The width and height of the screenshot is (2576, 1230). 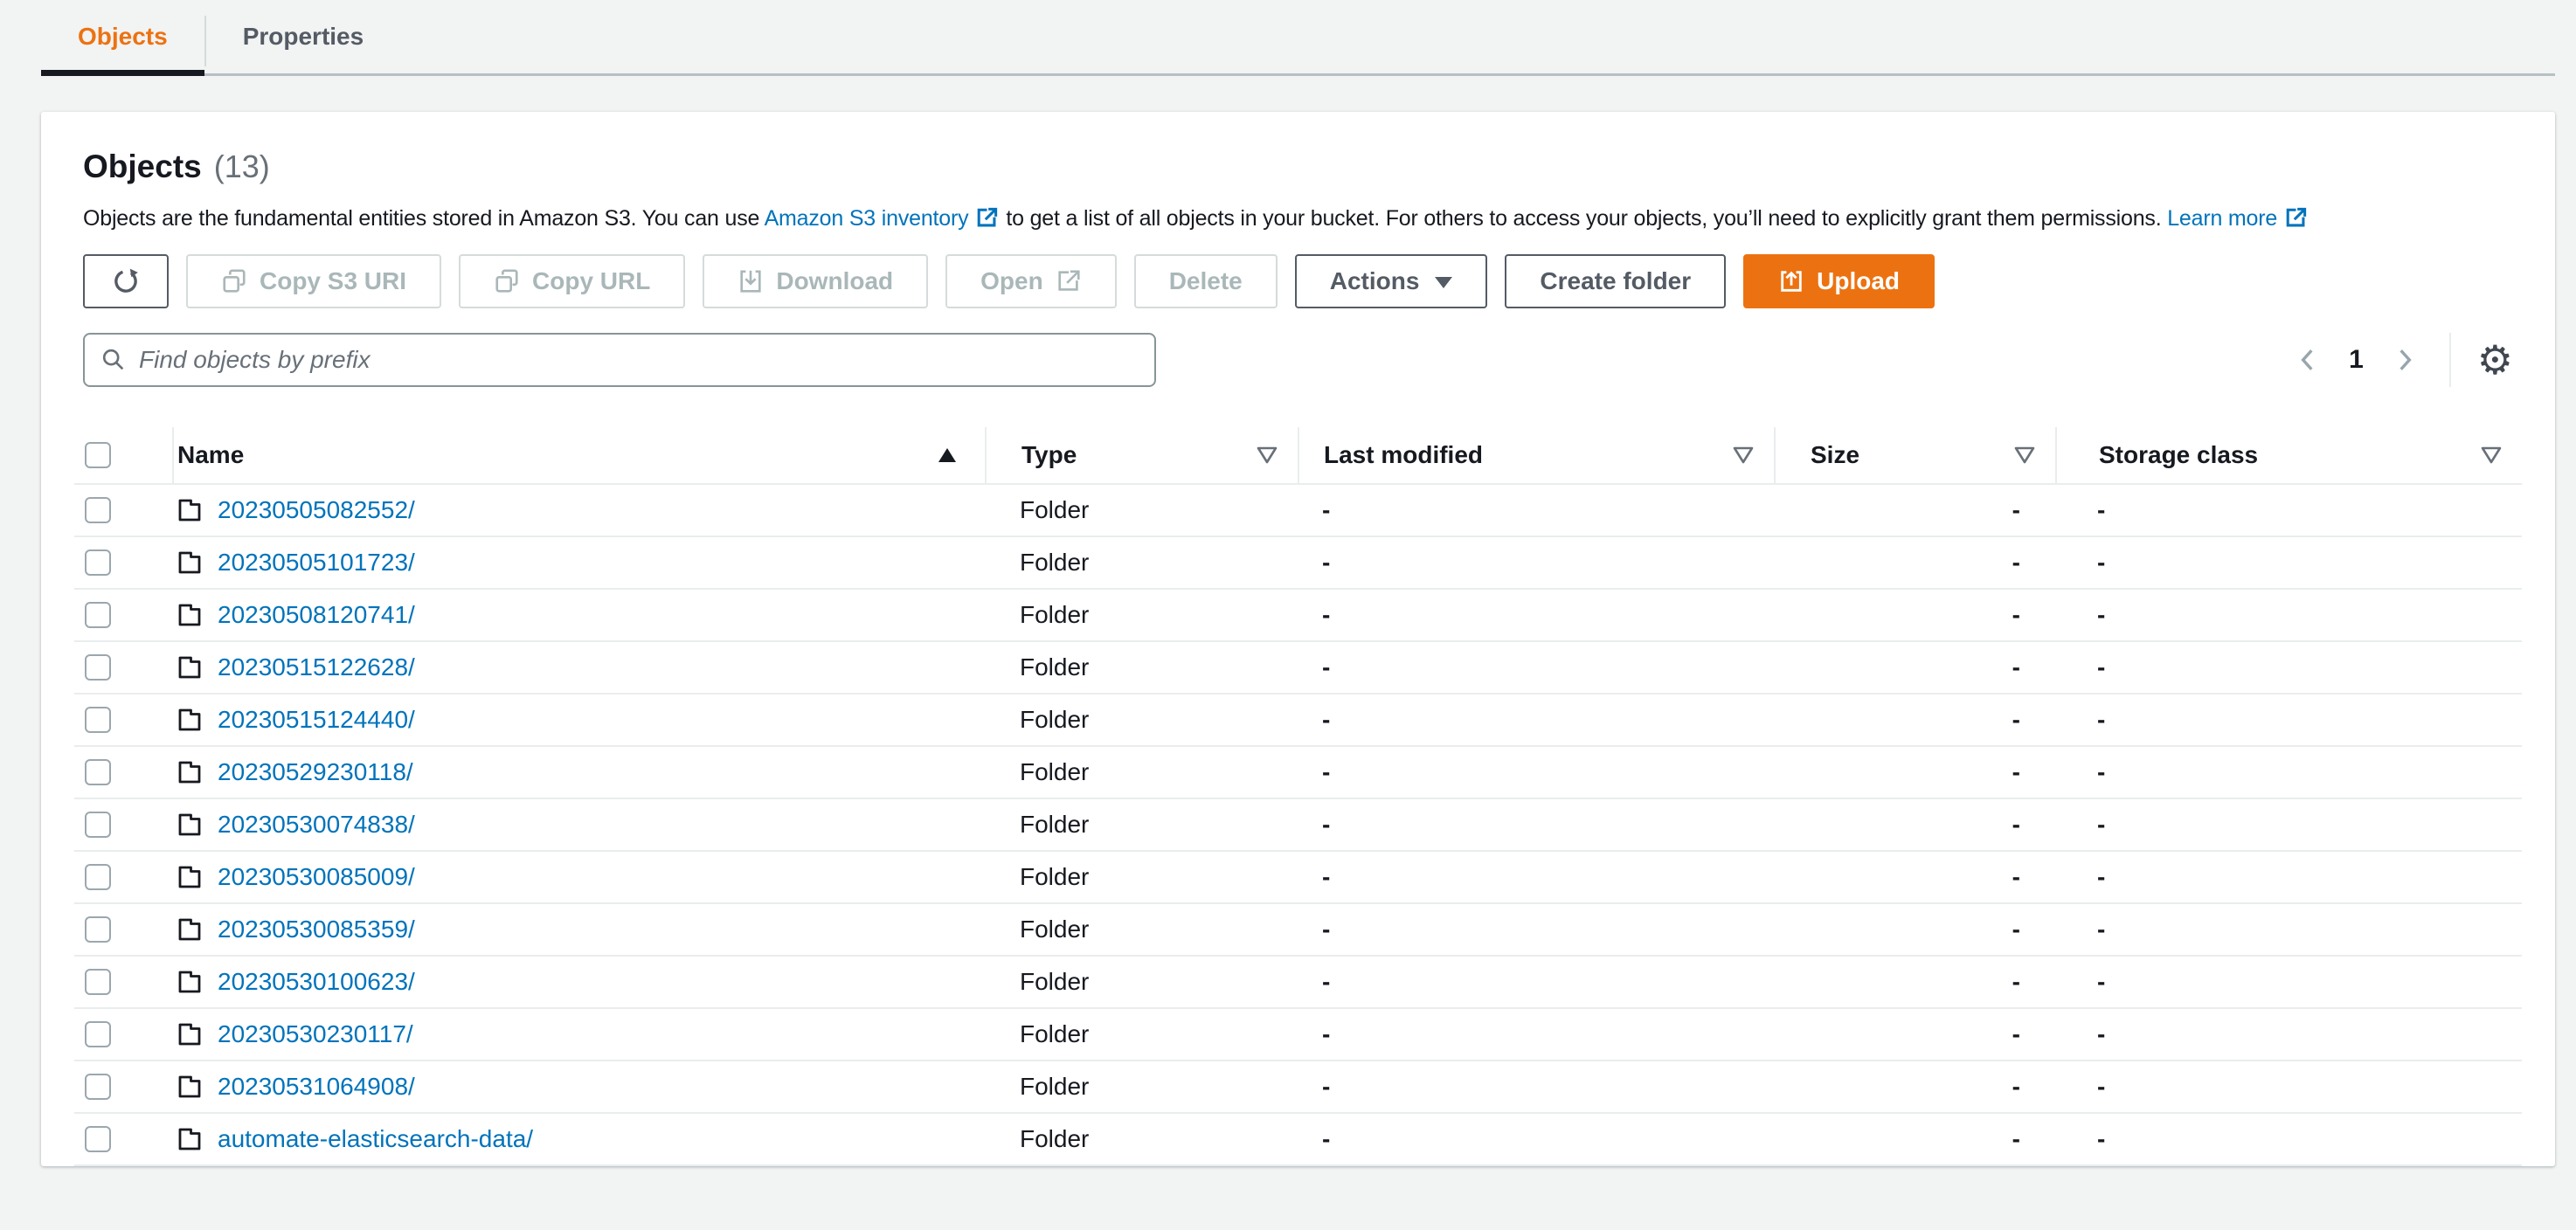 What do you see at coordinates (316, 1087) in the screenshot?
I see `object-name-link: 20230531064908/` at bounding box center [316, 1087].